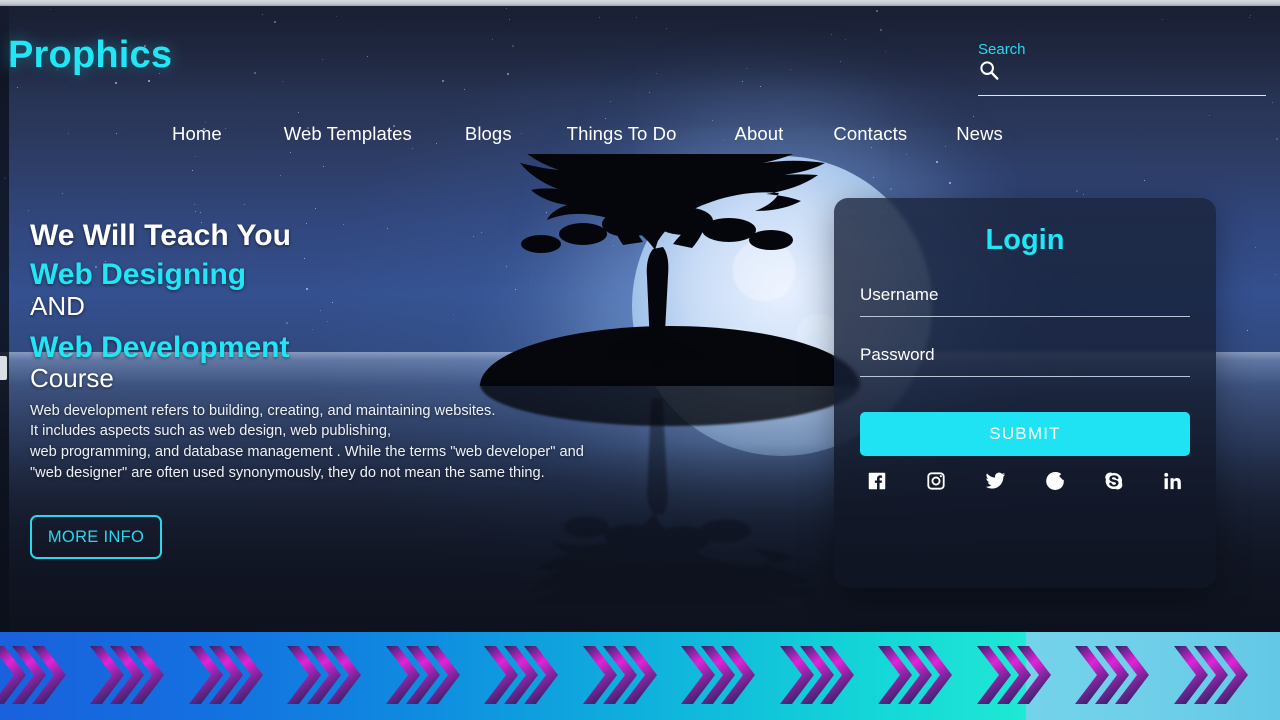 This screenshot has width=1280, height=720. Describe the element at coordinates (979, 134) in the screenshot. I see `nav-item-news: News` at that location.